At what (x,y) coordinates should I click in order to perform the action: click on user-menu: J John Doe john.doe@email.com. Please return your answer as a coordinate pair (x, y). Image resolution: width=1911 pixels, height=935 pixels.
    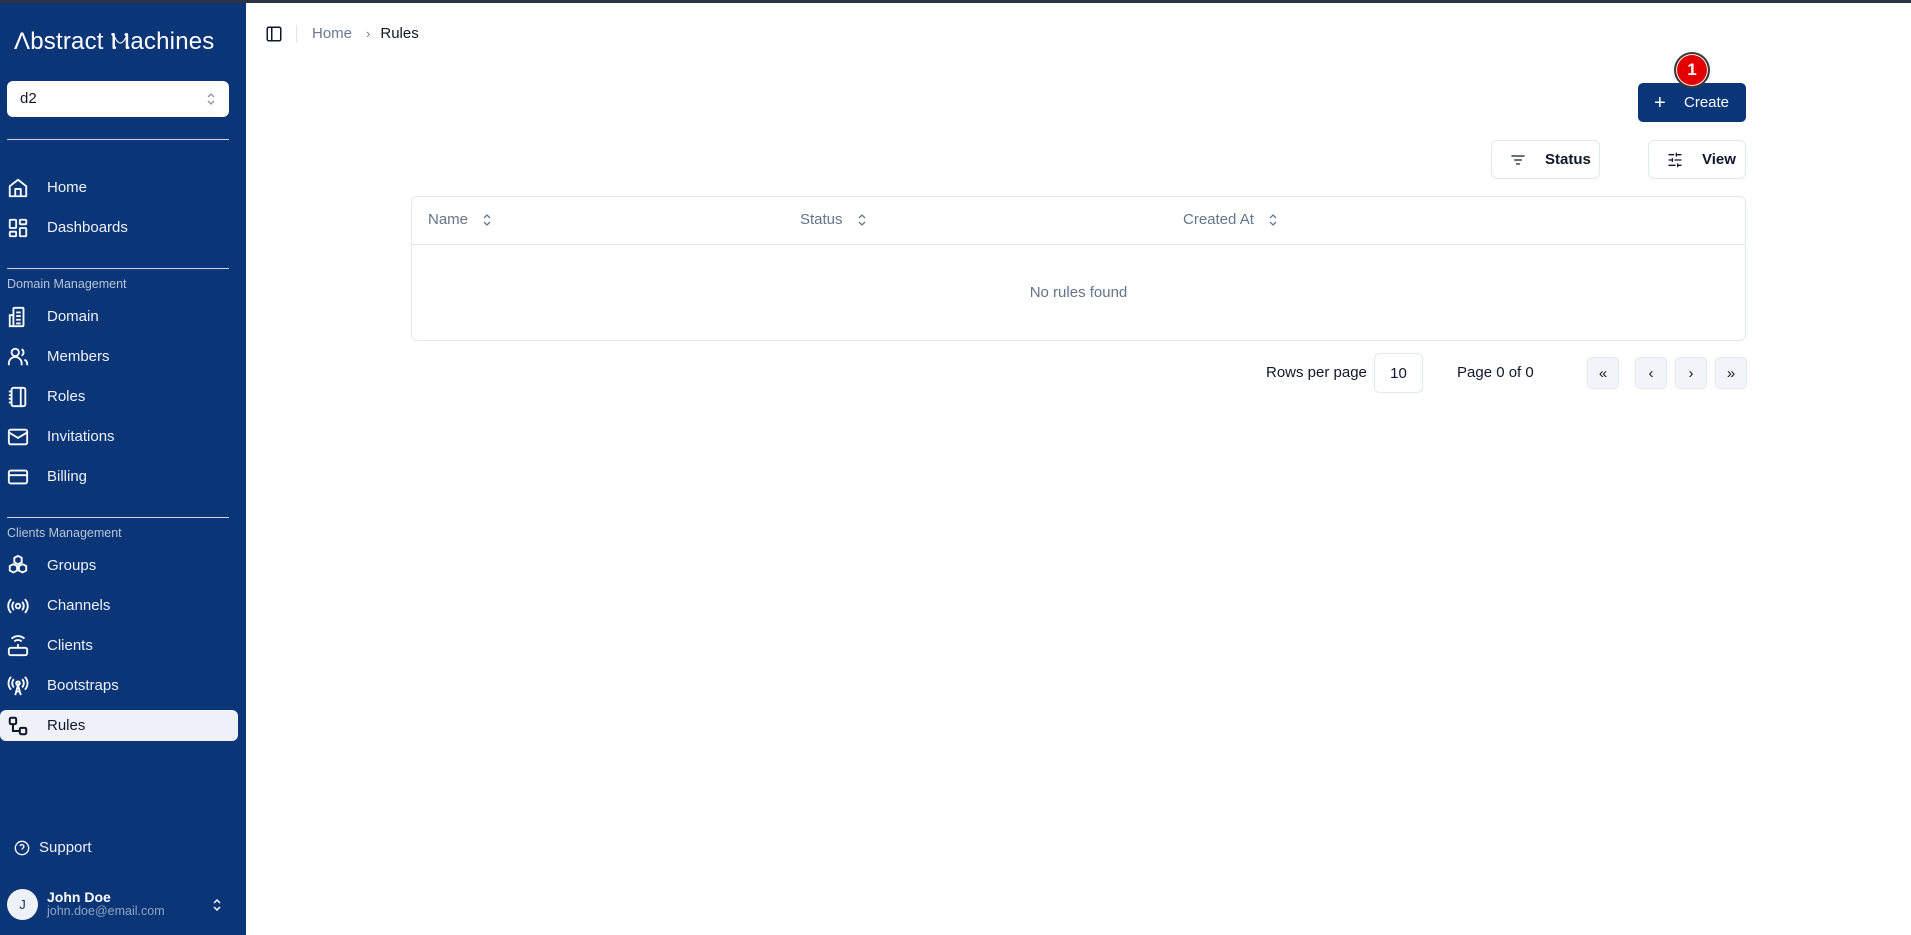
    Looking at the image, I should click on (120, 904).